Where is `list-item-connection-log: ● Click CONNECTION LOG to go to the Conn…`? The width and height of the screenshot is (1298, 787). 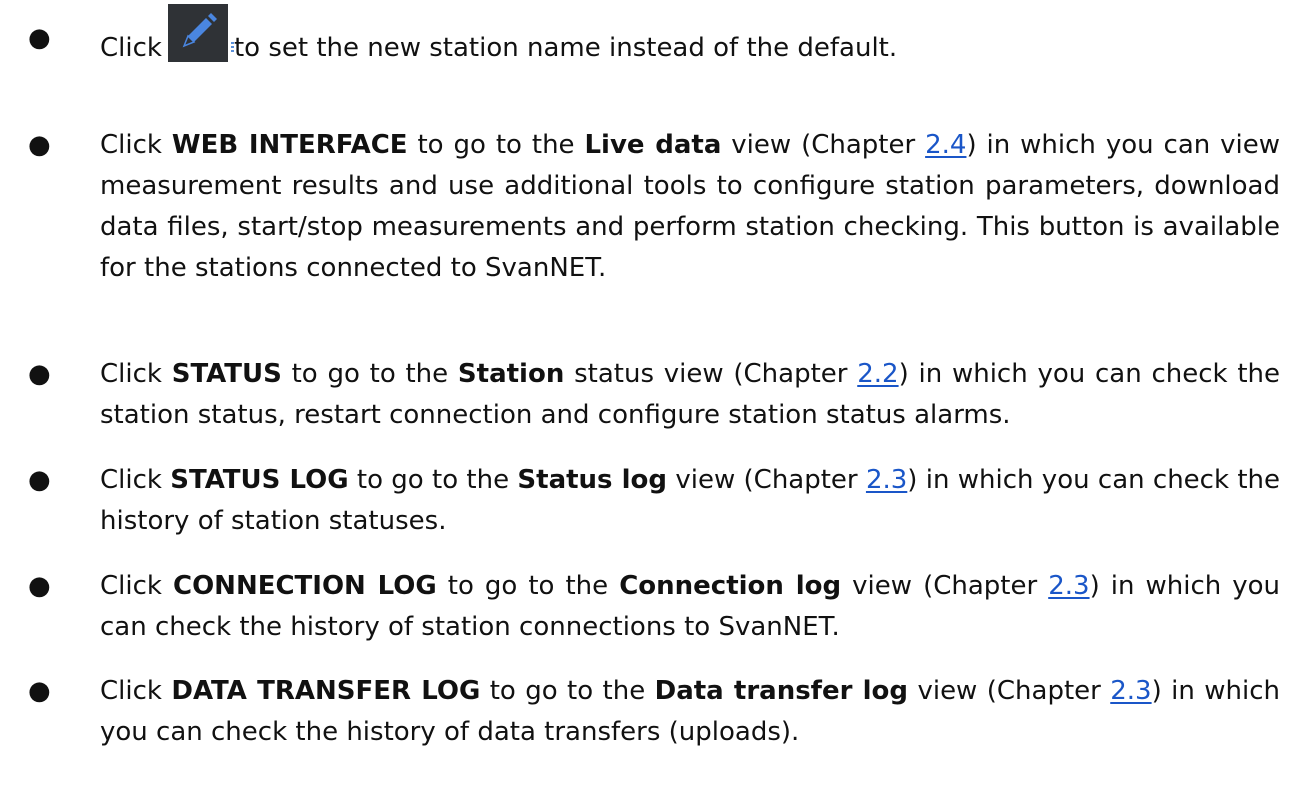 list-item-connection-log: ● Click CONNECTION LOG to go to the Conn… is located at coordinates (654, 607).